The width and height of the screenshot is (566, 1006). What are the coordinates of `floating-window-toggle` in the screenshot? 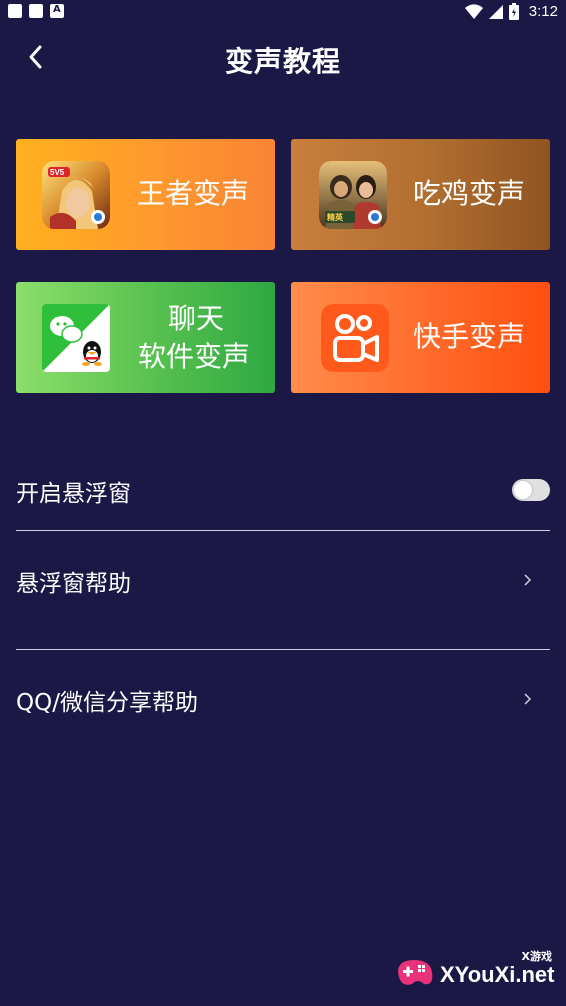 It's located at (531, 490).